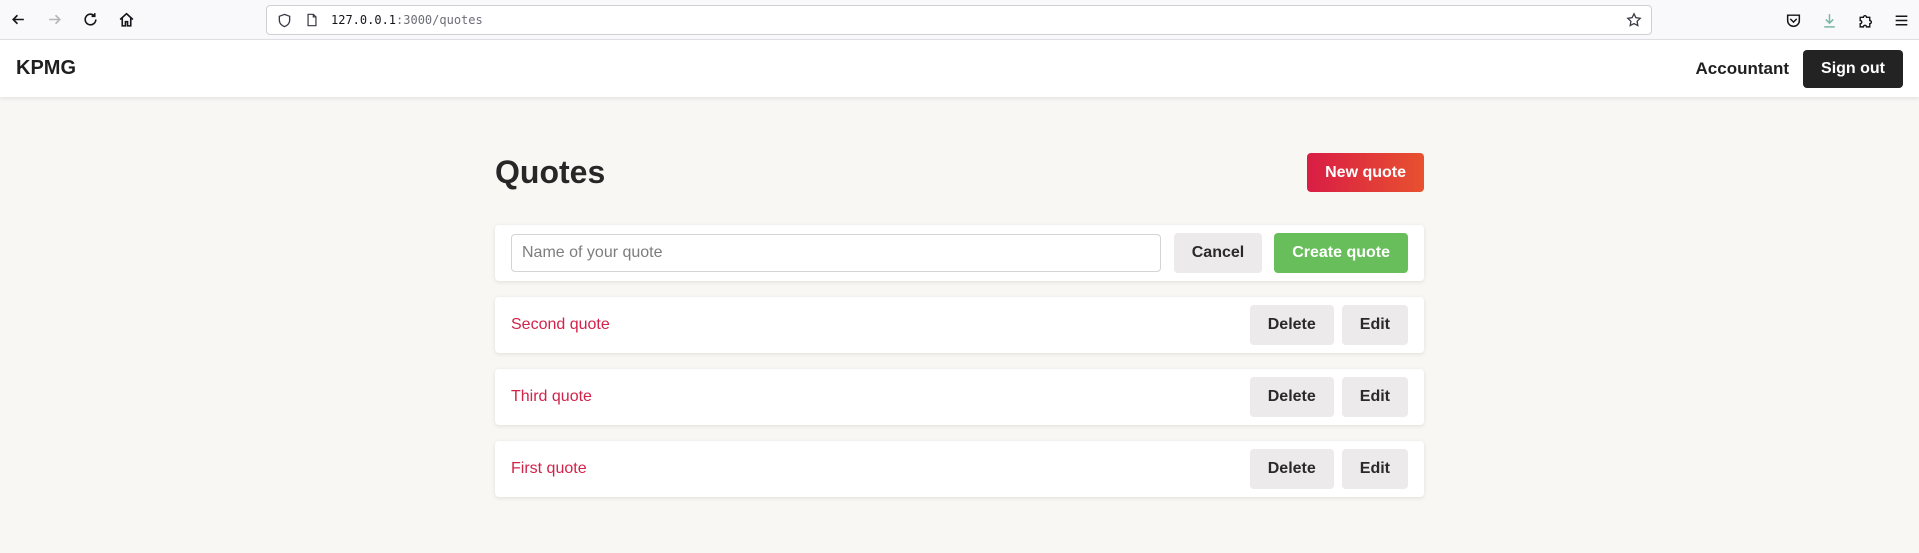 This screenshot has height=553, width=1919. I want to click on downloads-button, so click(1829, 20).